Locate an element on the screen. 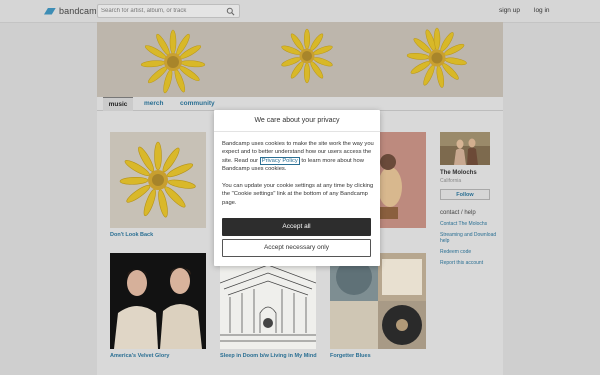  log-in-link: log in is located at coordinates (542, 10).